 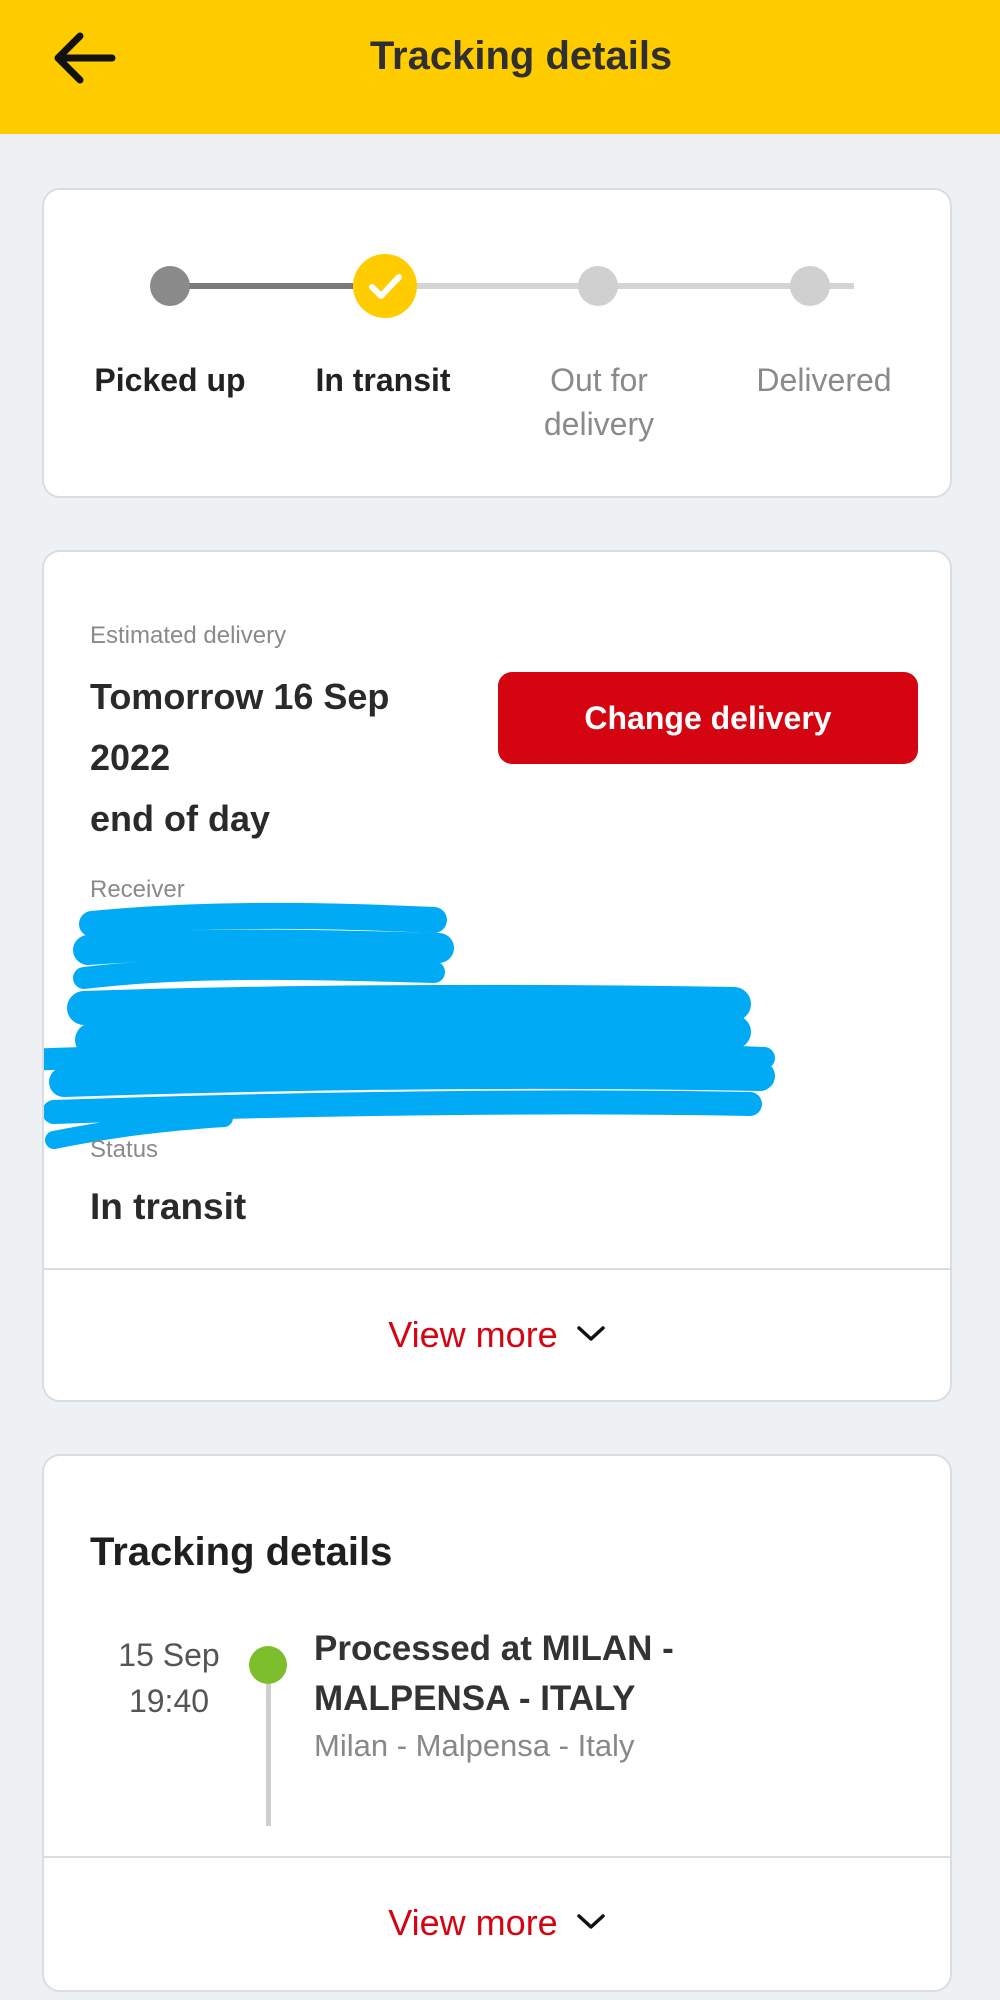 What do you see at coordinates (383, 380) in the screenshot?
I see `step-label-in-transit: In transit` at bounding box center [383, 380].